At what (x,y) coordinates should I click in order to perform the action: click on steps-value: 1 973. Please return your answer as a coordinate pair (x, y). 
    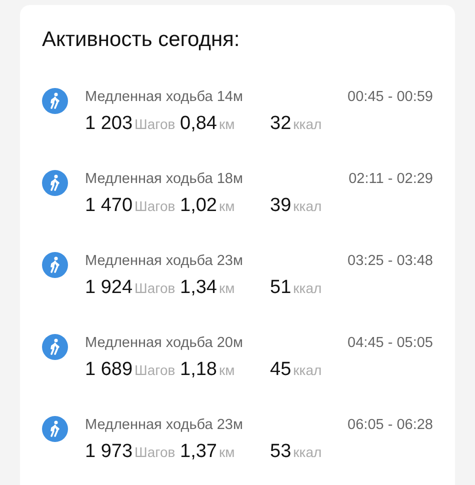
    Looking at the image, I should click on (109, 452).